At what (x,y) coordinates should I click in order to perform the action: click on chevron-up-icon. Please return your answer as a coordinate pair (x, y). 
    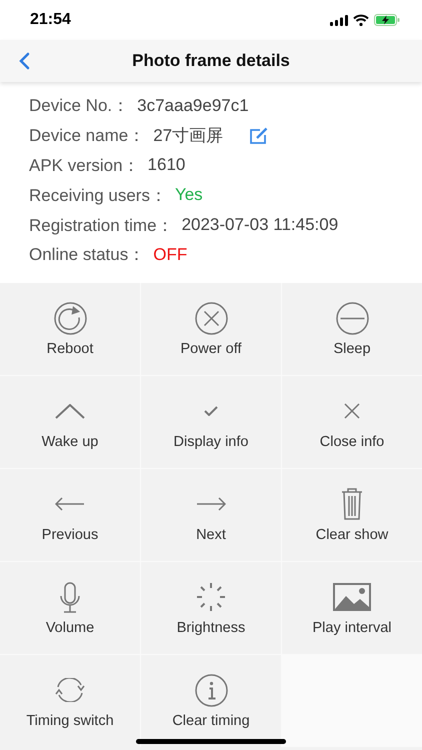
    Looking at the image, I should click on (70, 411).